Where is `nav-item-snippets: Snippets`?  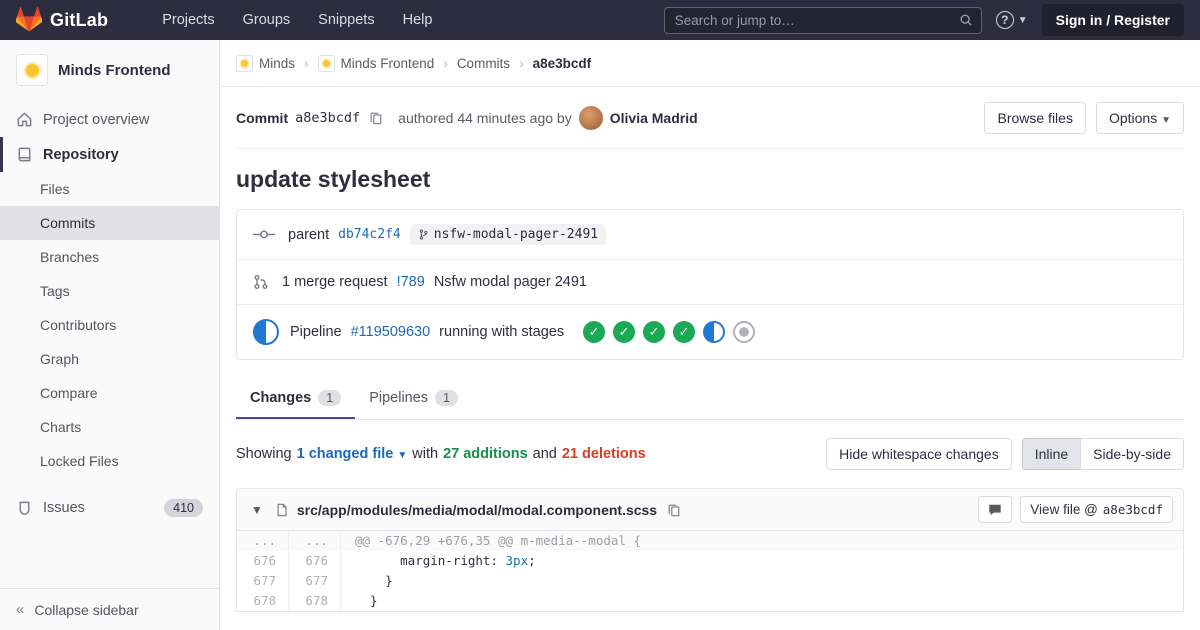
nav-item-snippets: Snippets is located at coordinates (346, 20).